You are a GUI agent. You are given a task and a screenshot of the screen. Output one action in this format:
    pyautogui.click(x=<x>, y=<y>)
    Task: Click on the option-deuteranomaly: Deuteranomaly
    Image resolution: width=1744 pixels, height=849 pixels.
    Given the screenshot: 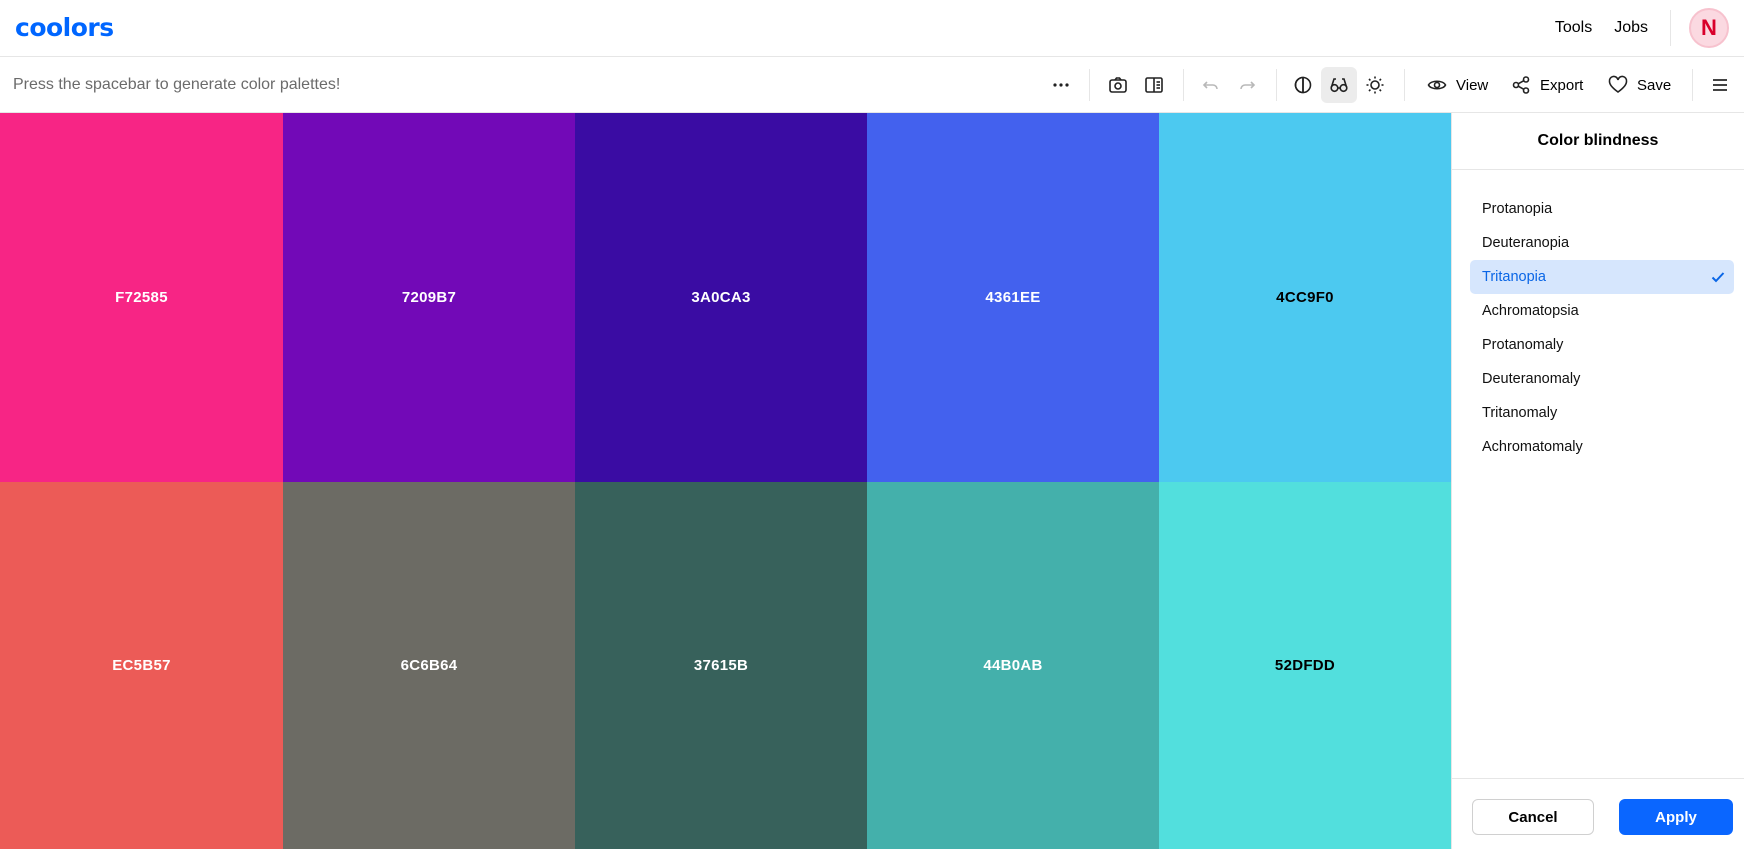 What is the action you would take?
    pyautogui.click(x=1602, y=379)
    